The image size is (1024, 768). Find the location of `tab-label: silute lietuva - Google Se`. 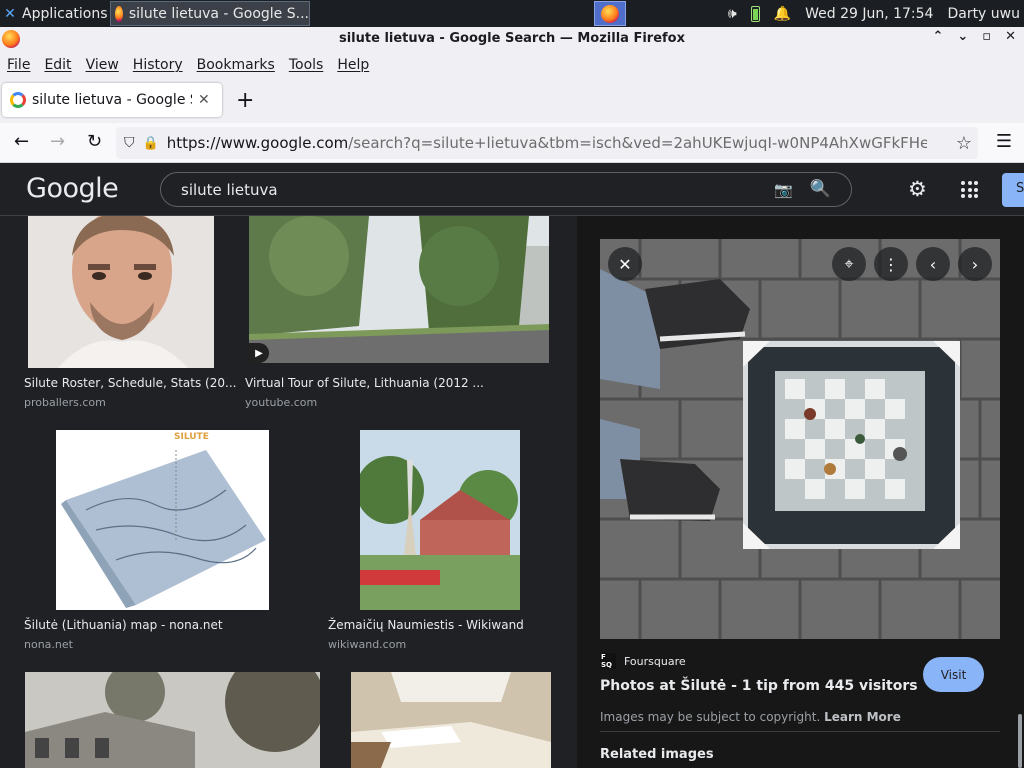

tab-label: silute lietuva - Google Se is located at coordinates (112, 100).